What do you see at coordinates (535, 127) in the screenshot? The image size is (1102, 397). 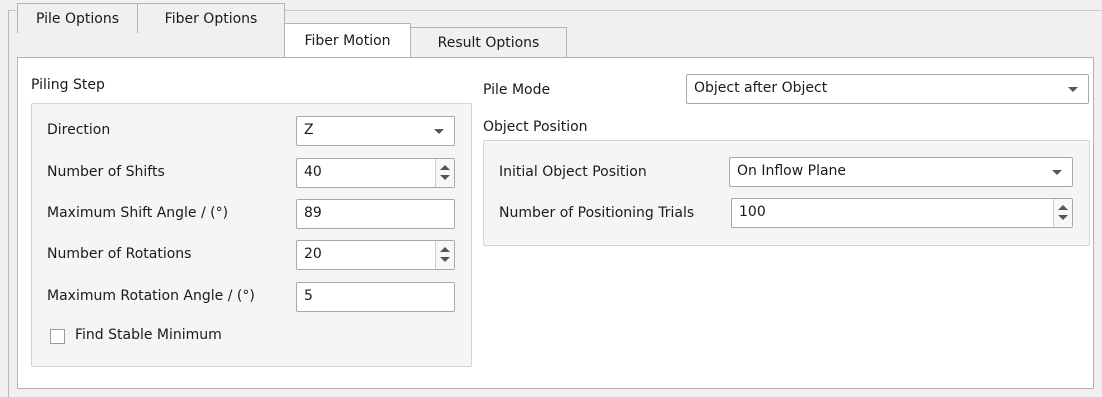 I see `object-position-title: Object Position` at bounding box center [535, 127].